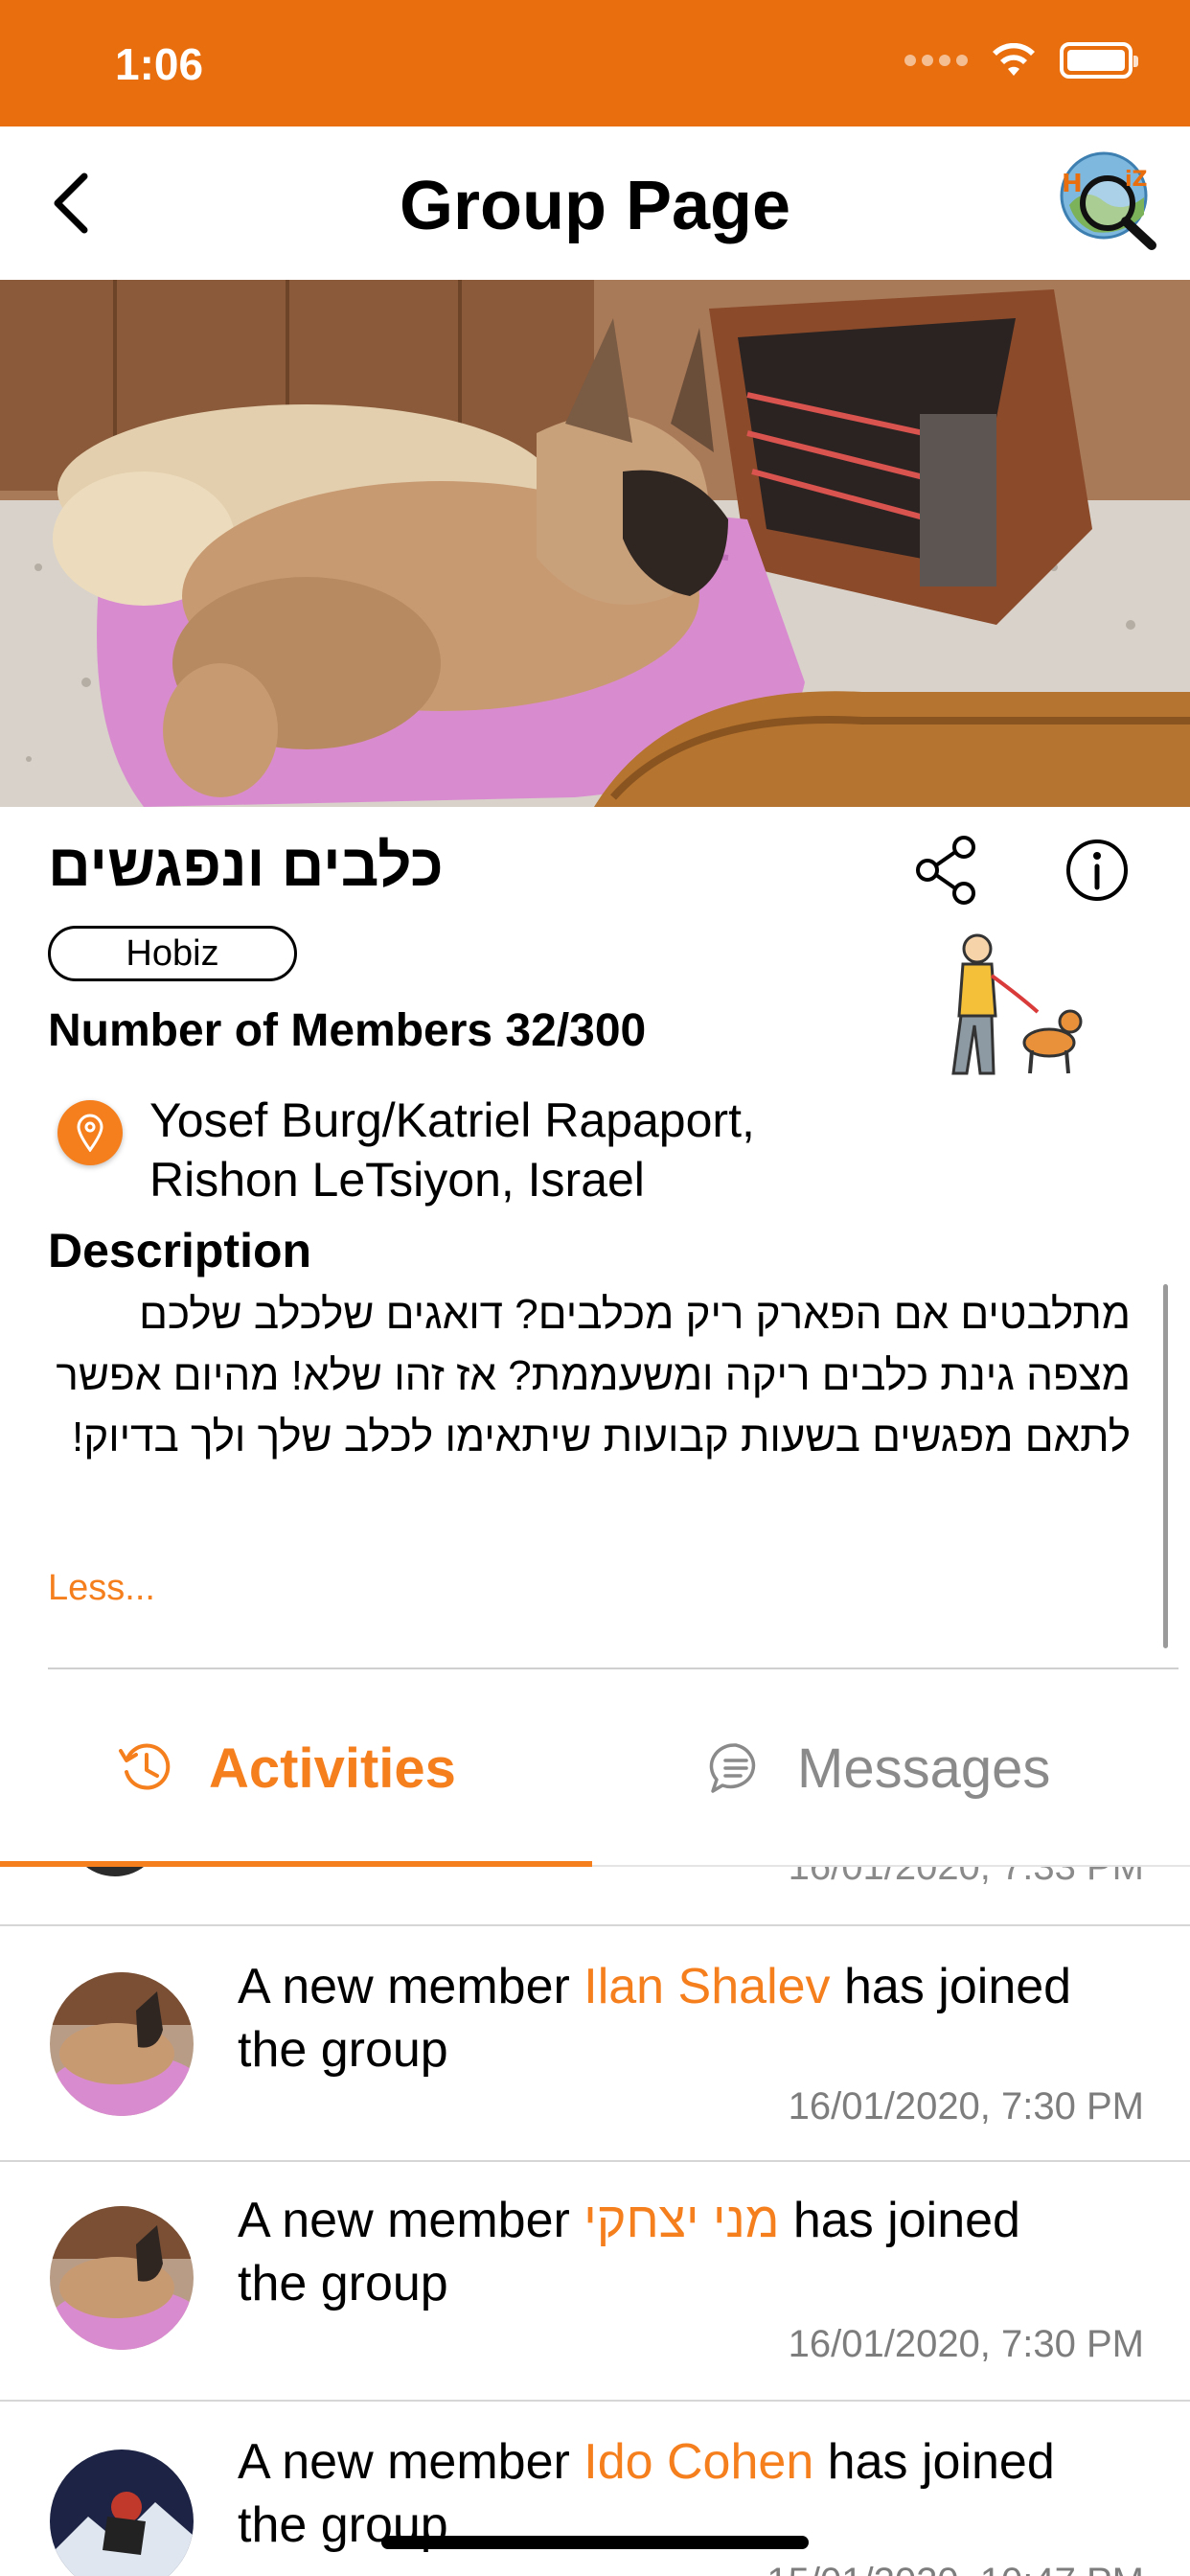 This screenshot has width=1190, height=2576. I want to click on svg-text: iZ, so click(1136, 180).